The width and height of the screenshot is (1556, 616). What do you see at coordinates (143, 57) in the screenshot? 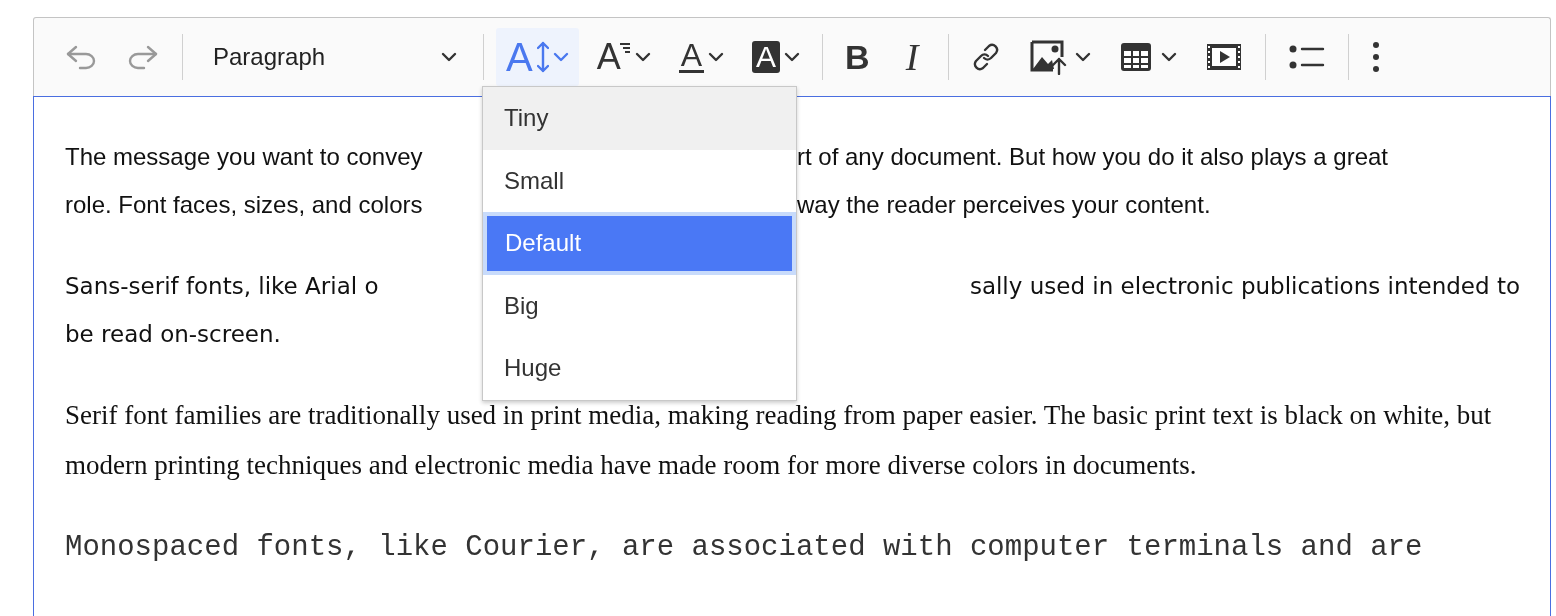
I see `redo-icon` at bounding box center [143, 57].